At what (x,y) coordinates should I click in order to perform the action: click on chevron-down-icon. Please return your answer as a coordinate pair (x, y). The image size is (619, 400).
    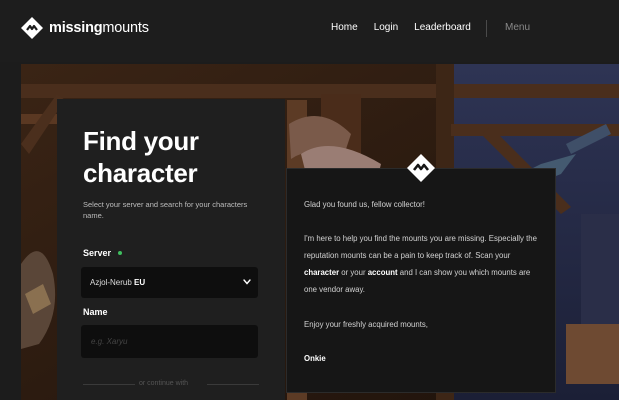
    Looking at the image, I should click on (247, 282).